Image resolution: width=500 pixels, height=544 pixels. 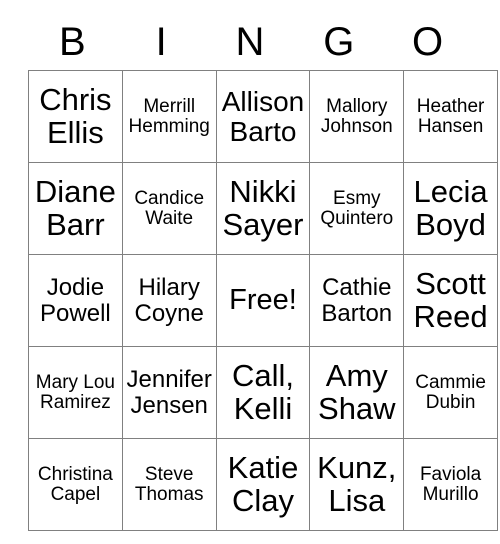 I want to click on bingo-cell: Merrill Hemming, so click(x=169, y=116).